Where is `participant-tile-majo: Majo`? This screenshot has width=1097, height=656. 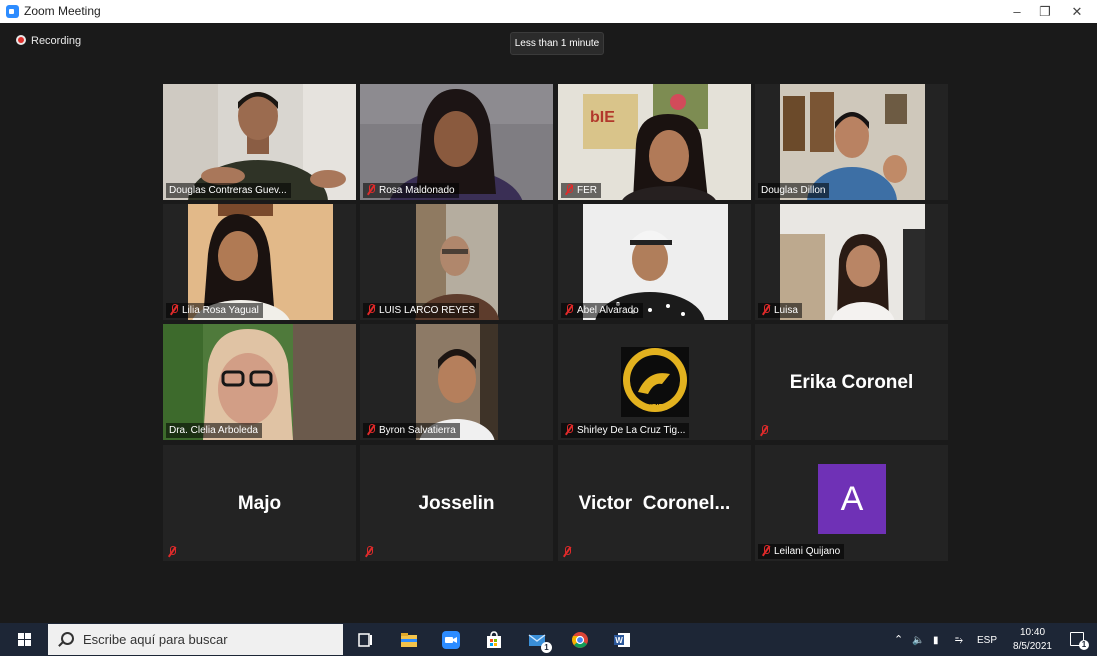 participant-tile-majo: Majo is located at coordinates (259, 503).